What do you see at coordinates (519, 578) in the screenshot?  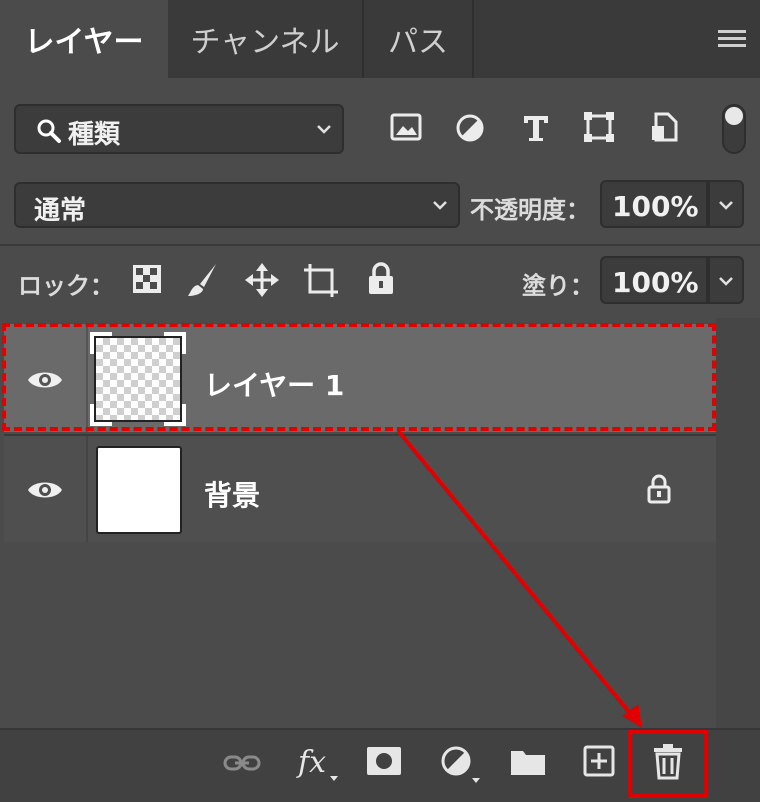 I see `annotation-arrow` at bounding box center [519, 578].